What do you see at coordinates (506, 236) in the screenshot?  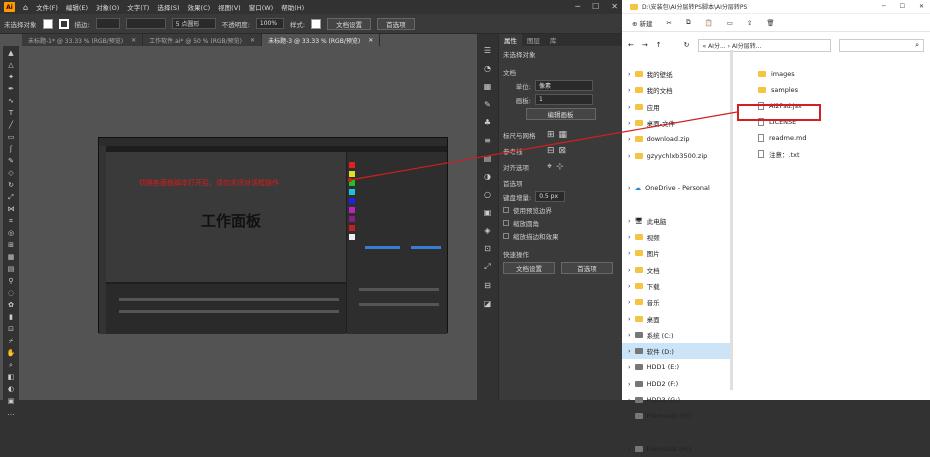 I see `scale-strokes-checkbox` at bounding box center [506, 236].